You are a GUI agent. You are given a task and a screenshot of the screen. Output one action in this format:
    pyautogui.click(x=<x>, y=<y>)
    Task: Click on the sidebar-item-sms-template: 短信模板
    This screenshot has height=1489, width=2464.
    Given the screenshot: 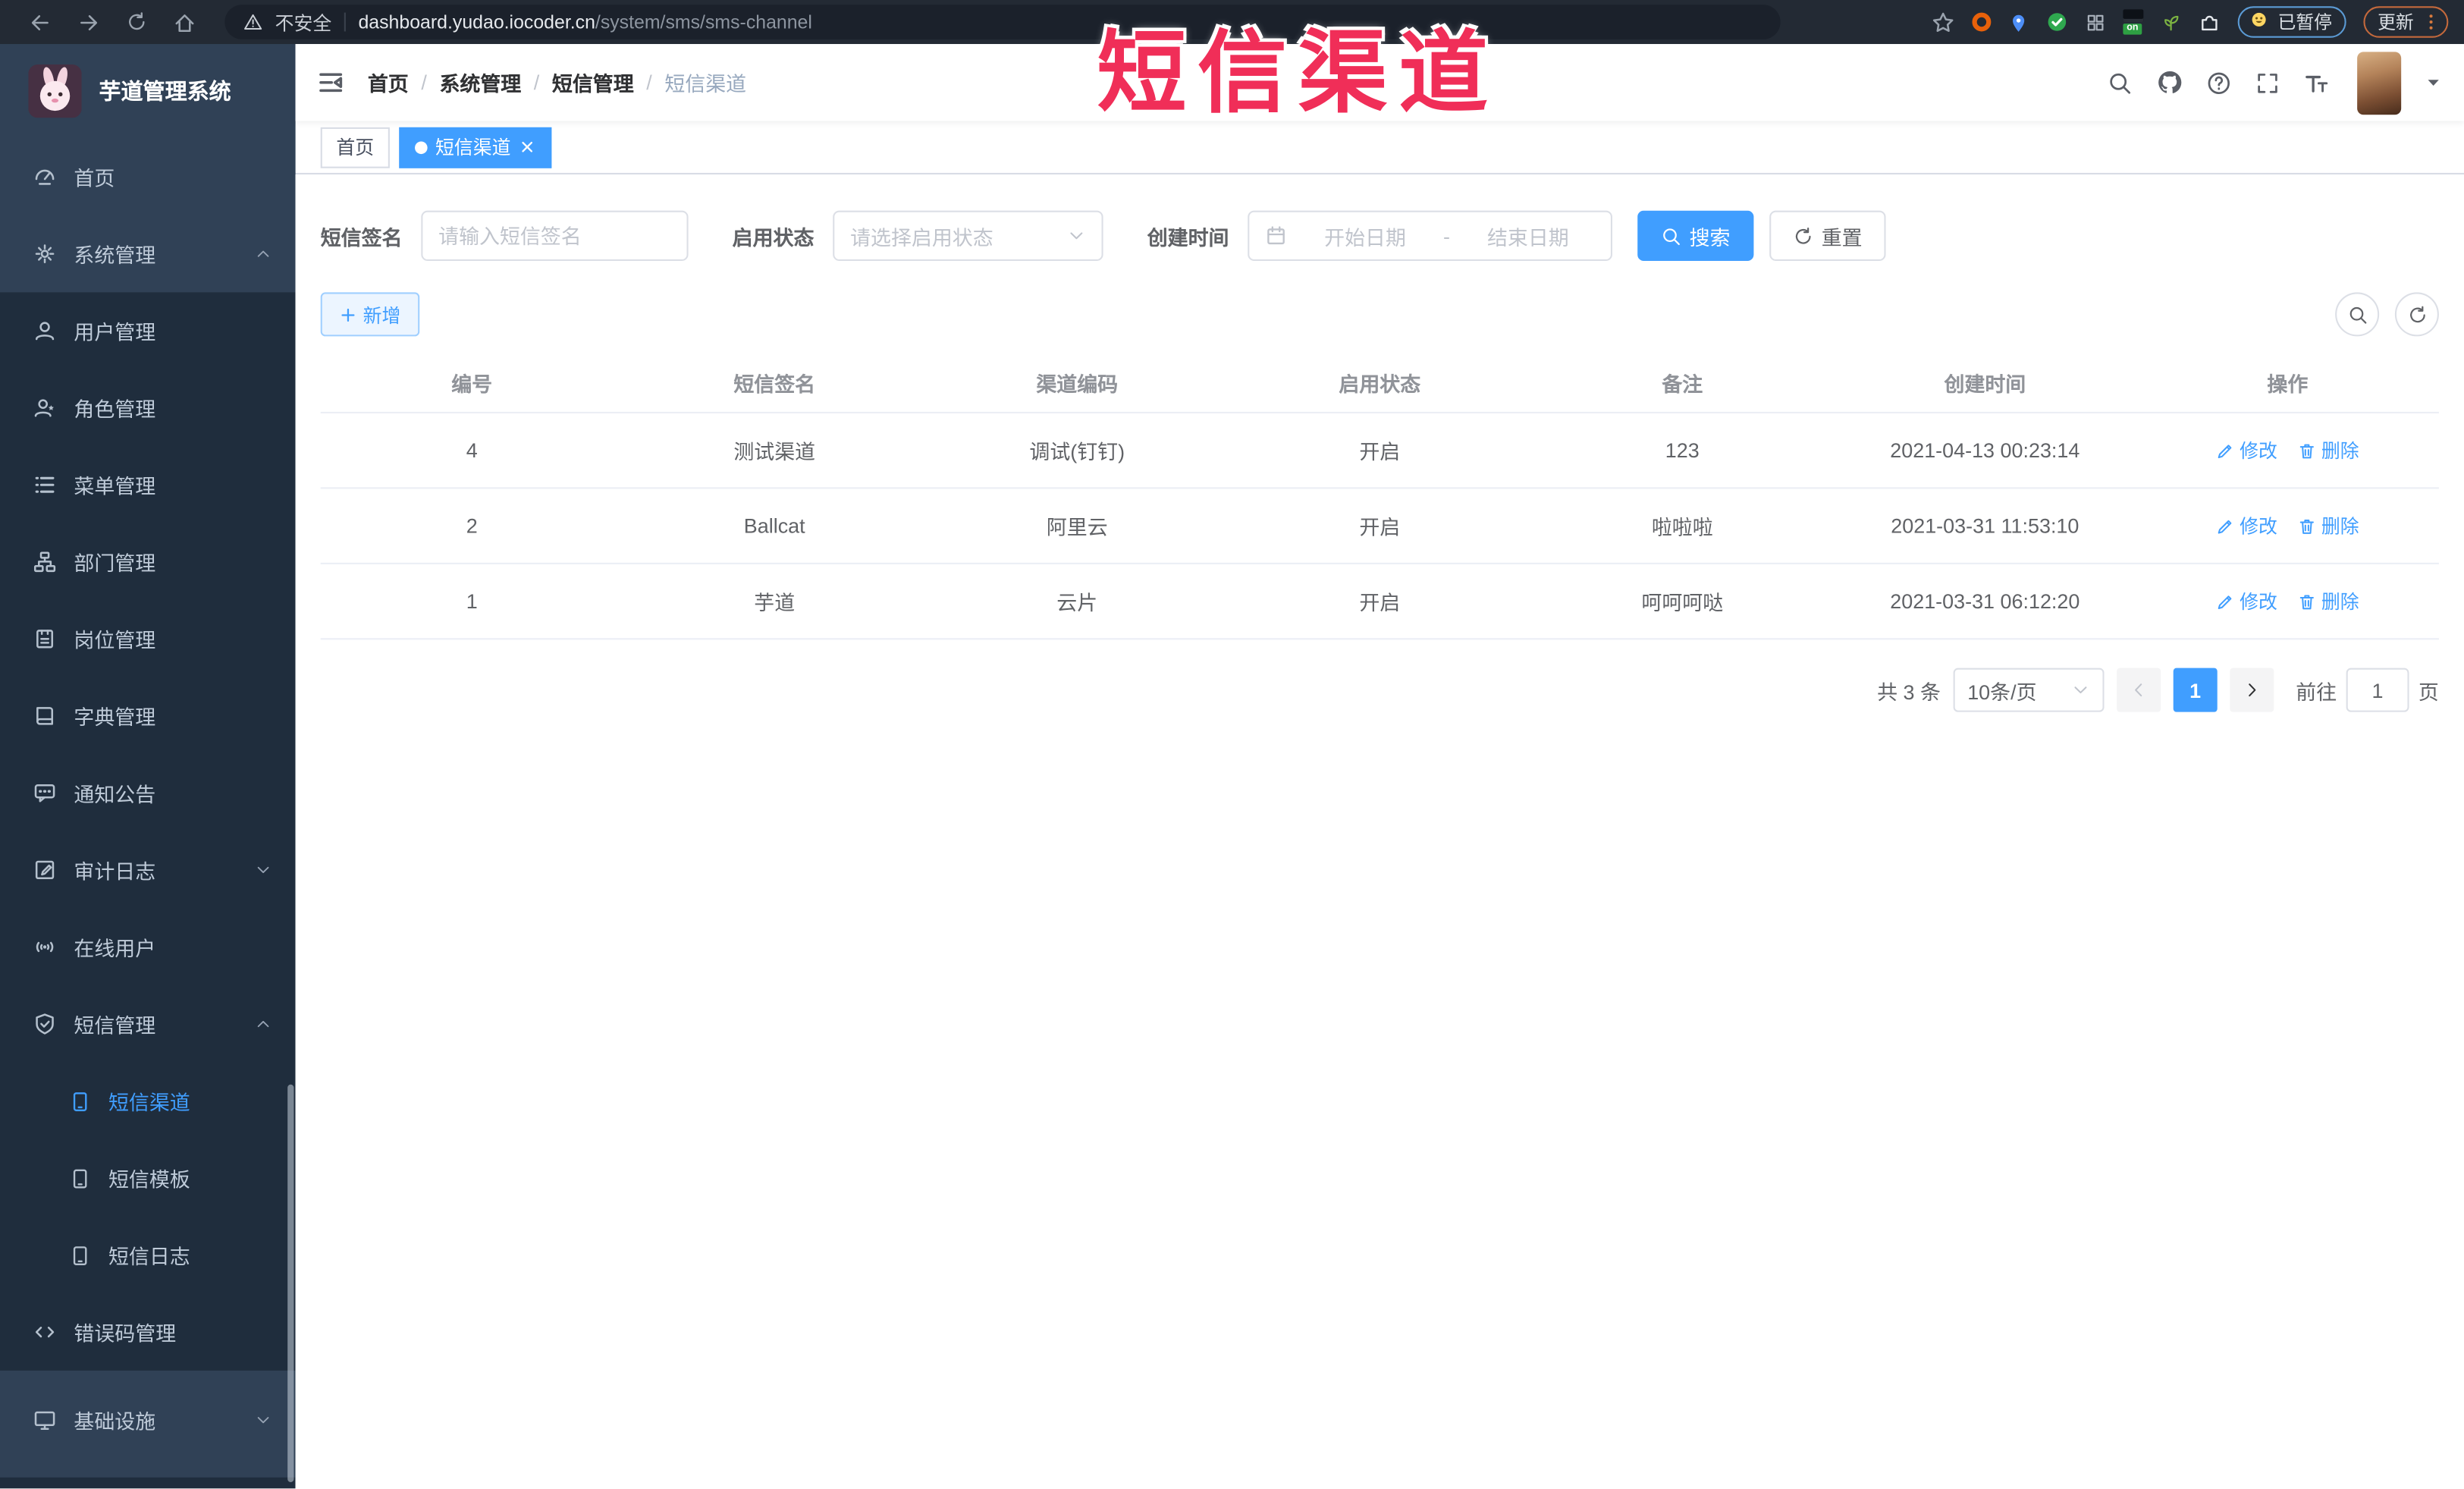 What is the action you would take?
    pyautogui.click(x=148, y=1178)
    